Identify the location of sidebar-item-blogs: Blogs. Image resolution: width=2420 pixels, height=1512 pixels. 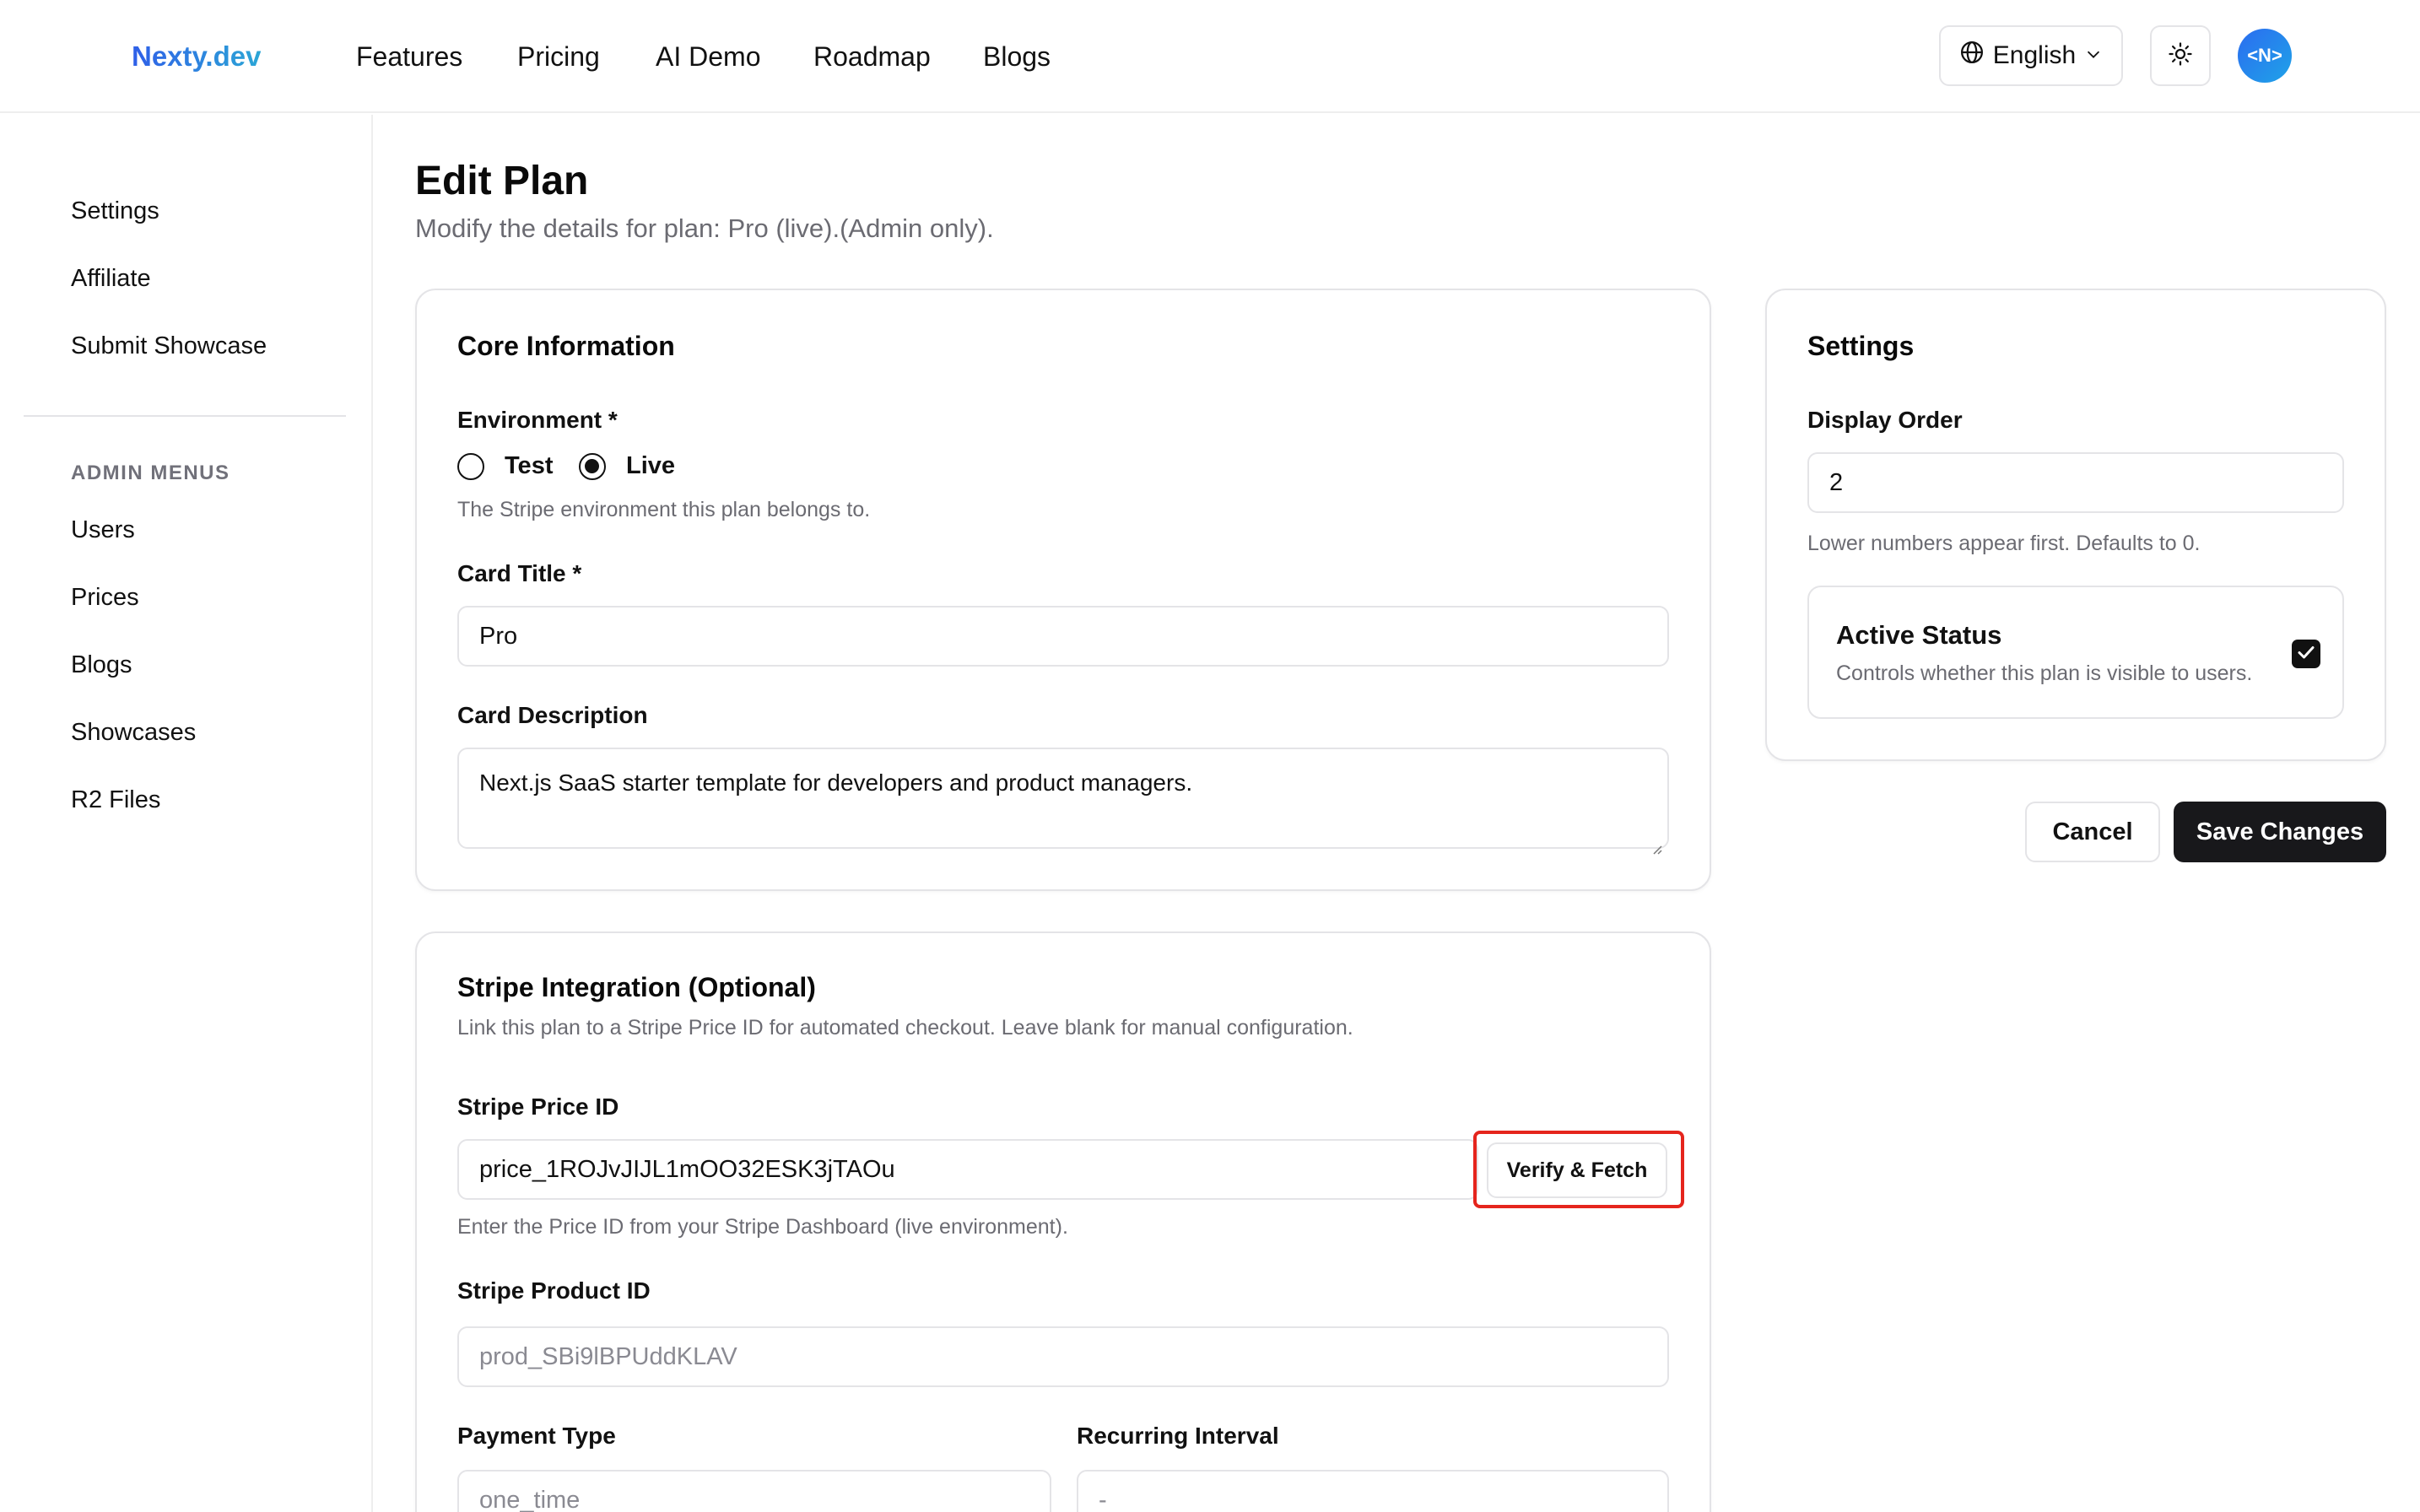
(101, 665).